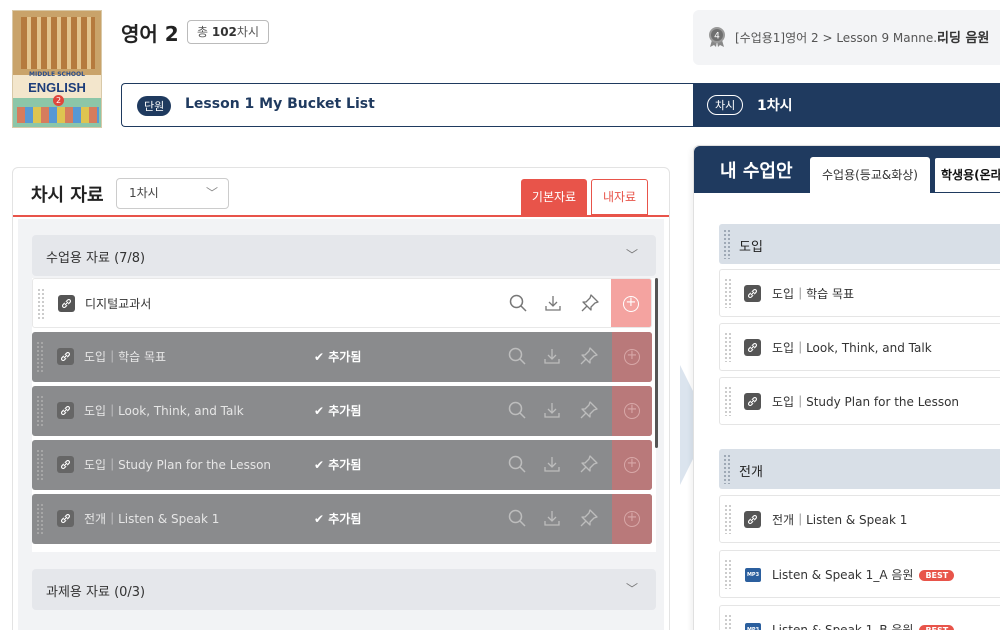 Image resolution: width=1000 pixels, height=630 pixels. What do you see at coordinates (125, 357) in the screenshot?
I see `material-title: 도입｜학습 목표` at bounding box center [125, 357].